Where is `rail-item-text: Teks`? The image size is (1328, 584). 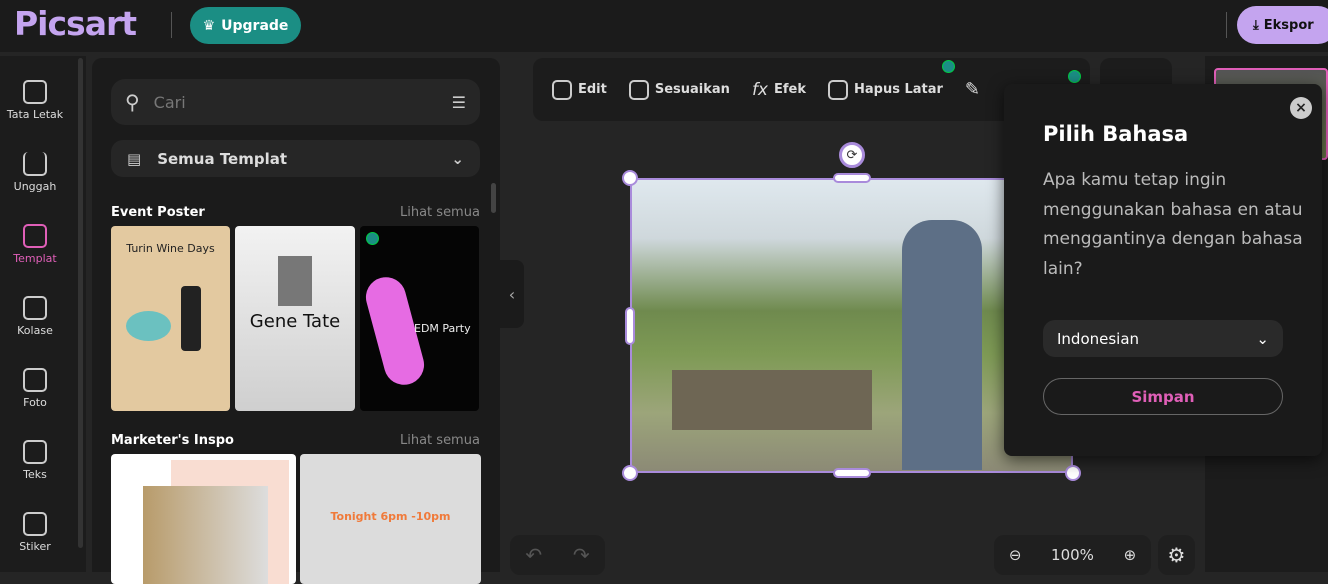
rail-item-text: Teks is located at coordinates (35, 460).